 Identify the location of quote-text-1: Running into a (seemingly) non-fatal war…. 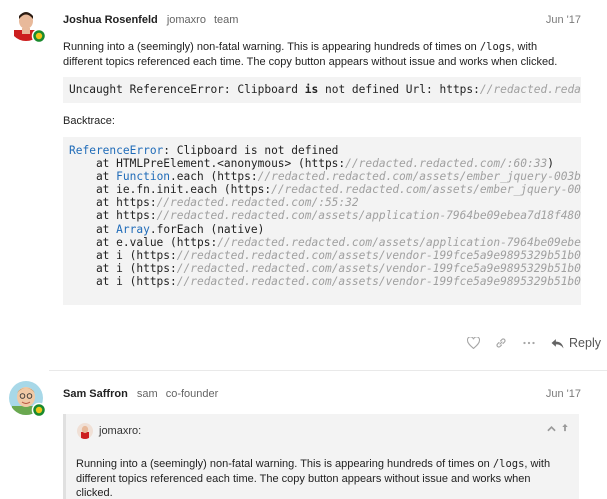
(284, 464).